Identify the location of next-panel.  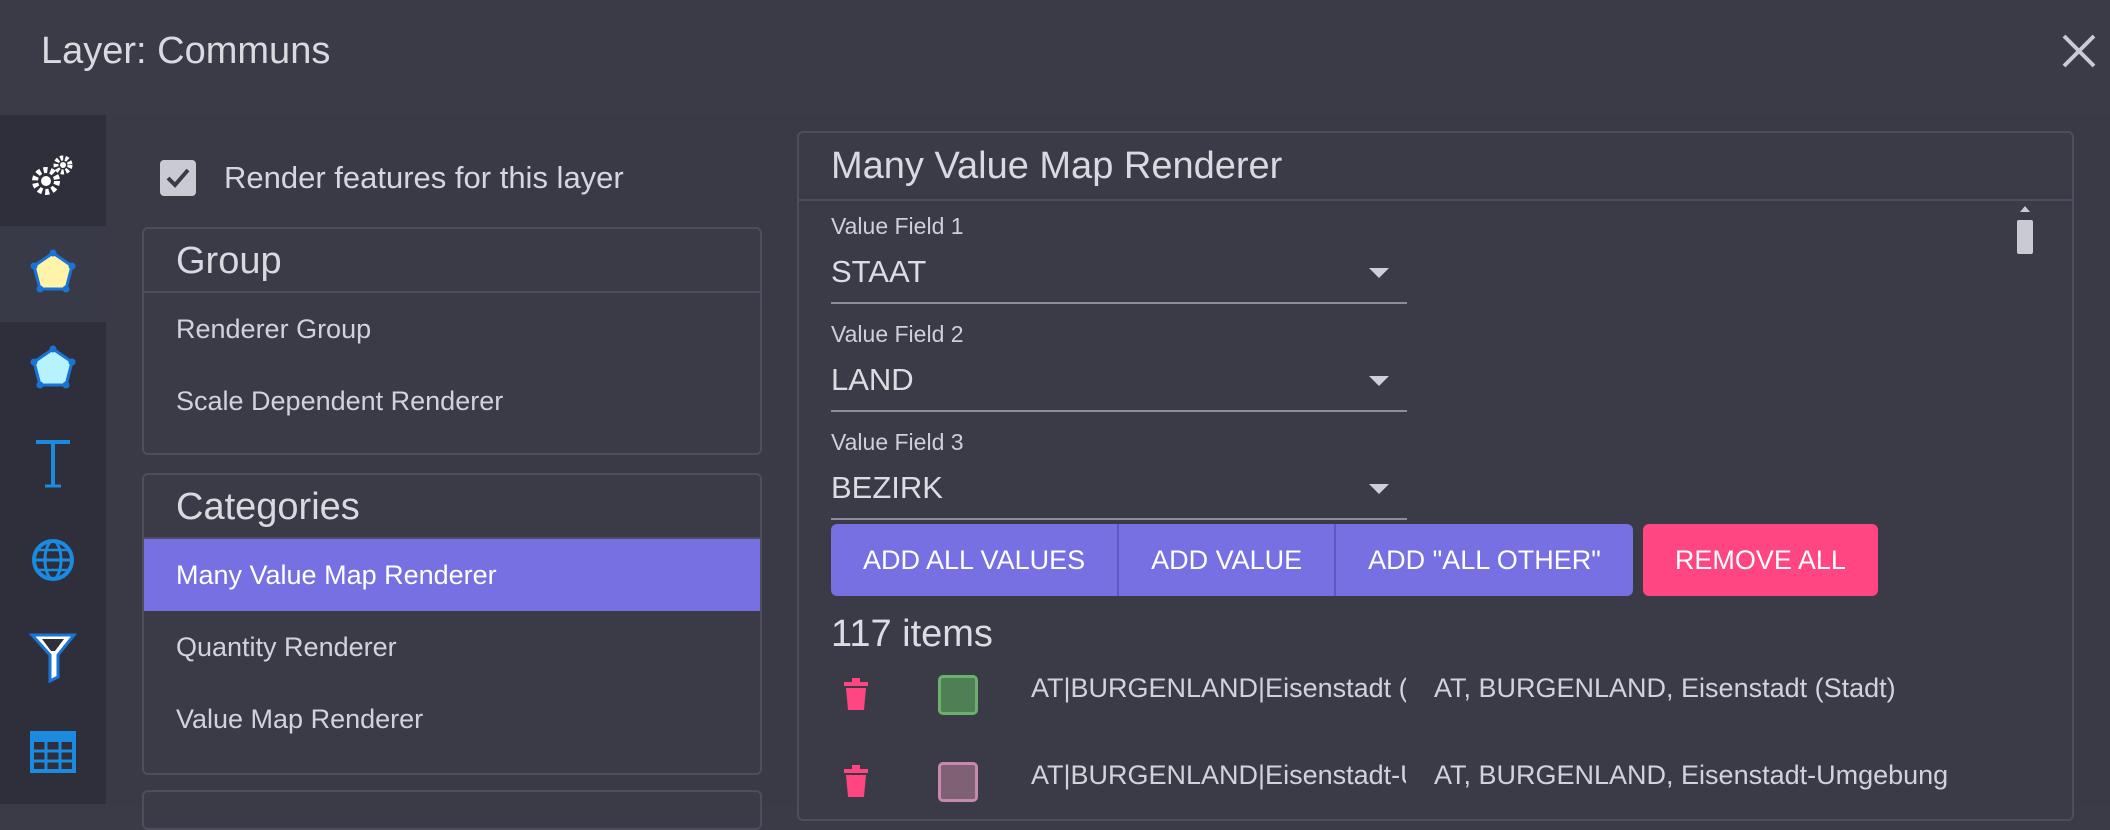
(452, 810).